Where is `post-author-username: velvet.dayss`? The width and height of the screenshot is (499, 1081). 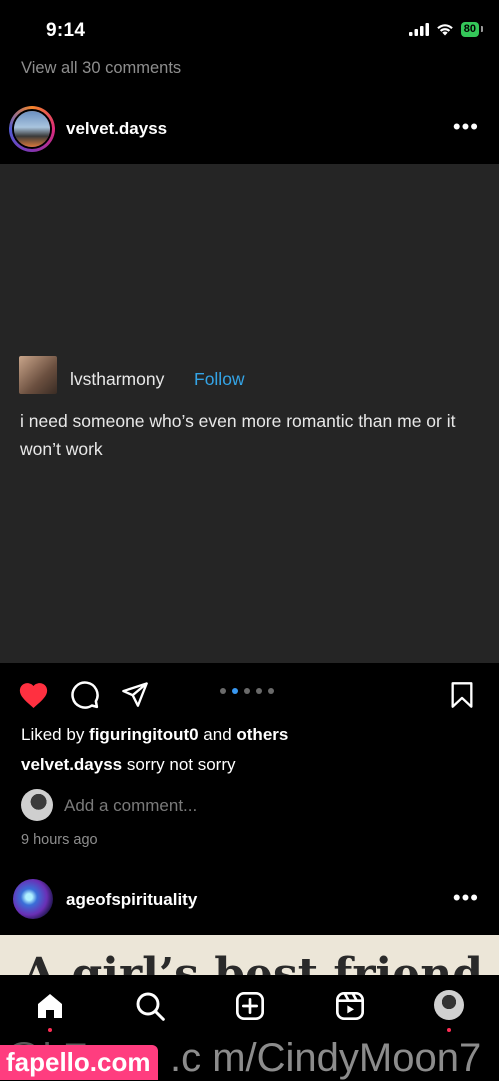
post-author-username: velvet.dayss is located at coordinates (116, 129).